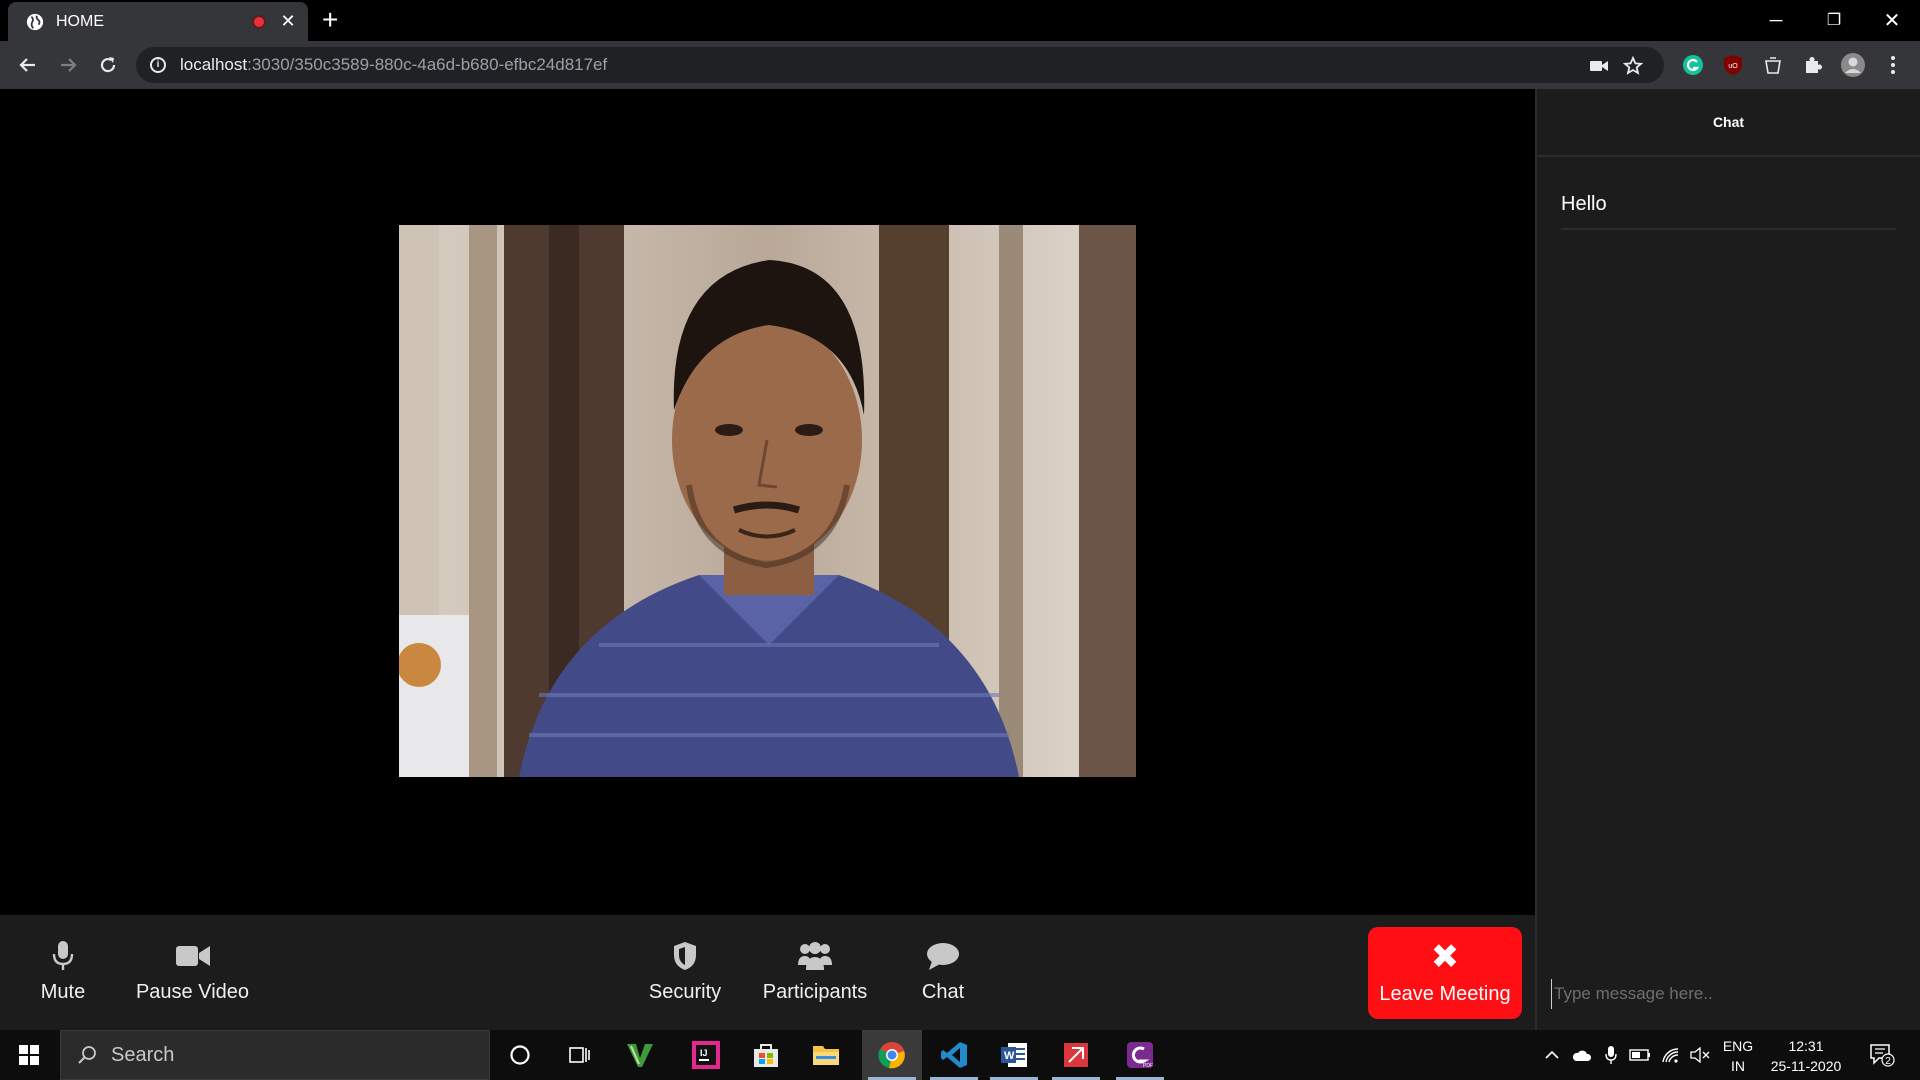 Image resolution: width=1920 pixels, height=1080 pixels. Describe the element at coordinates (63, 971) in the screenshot. I see `mute-button: Mute` at that location.